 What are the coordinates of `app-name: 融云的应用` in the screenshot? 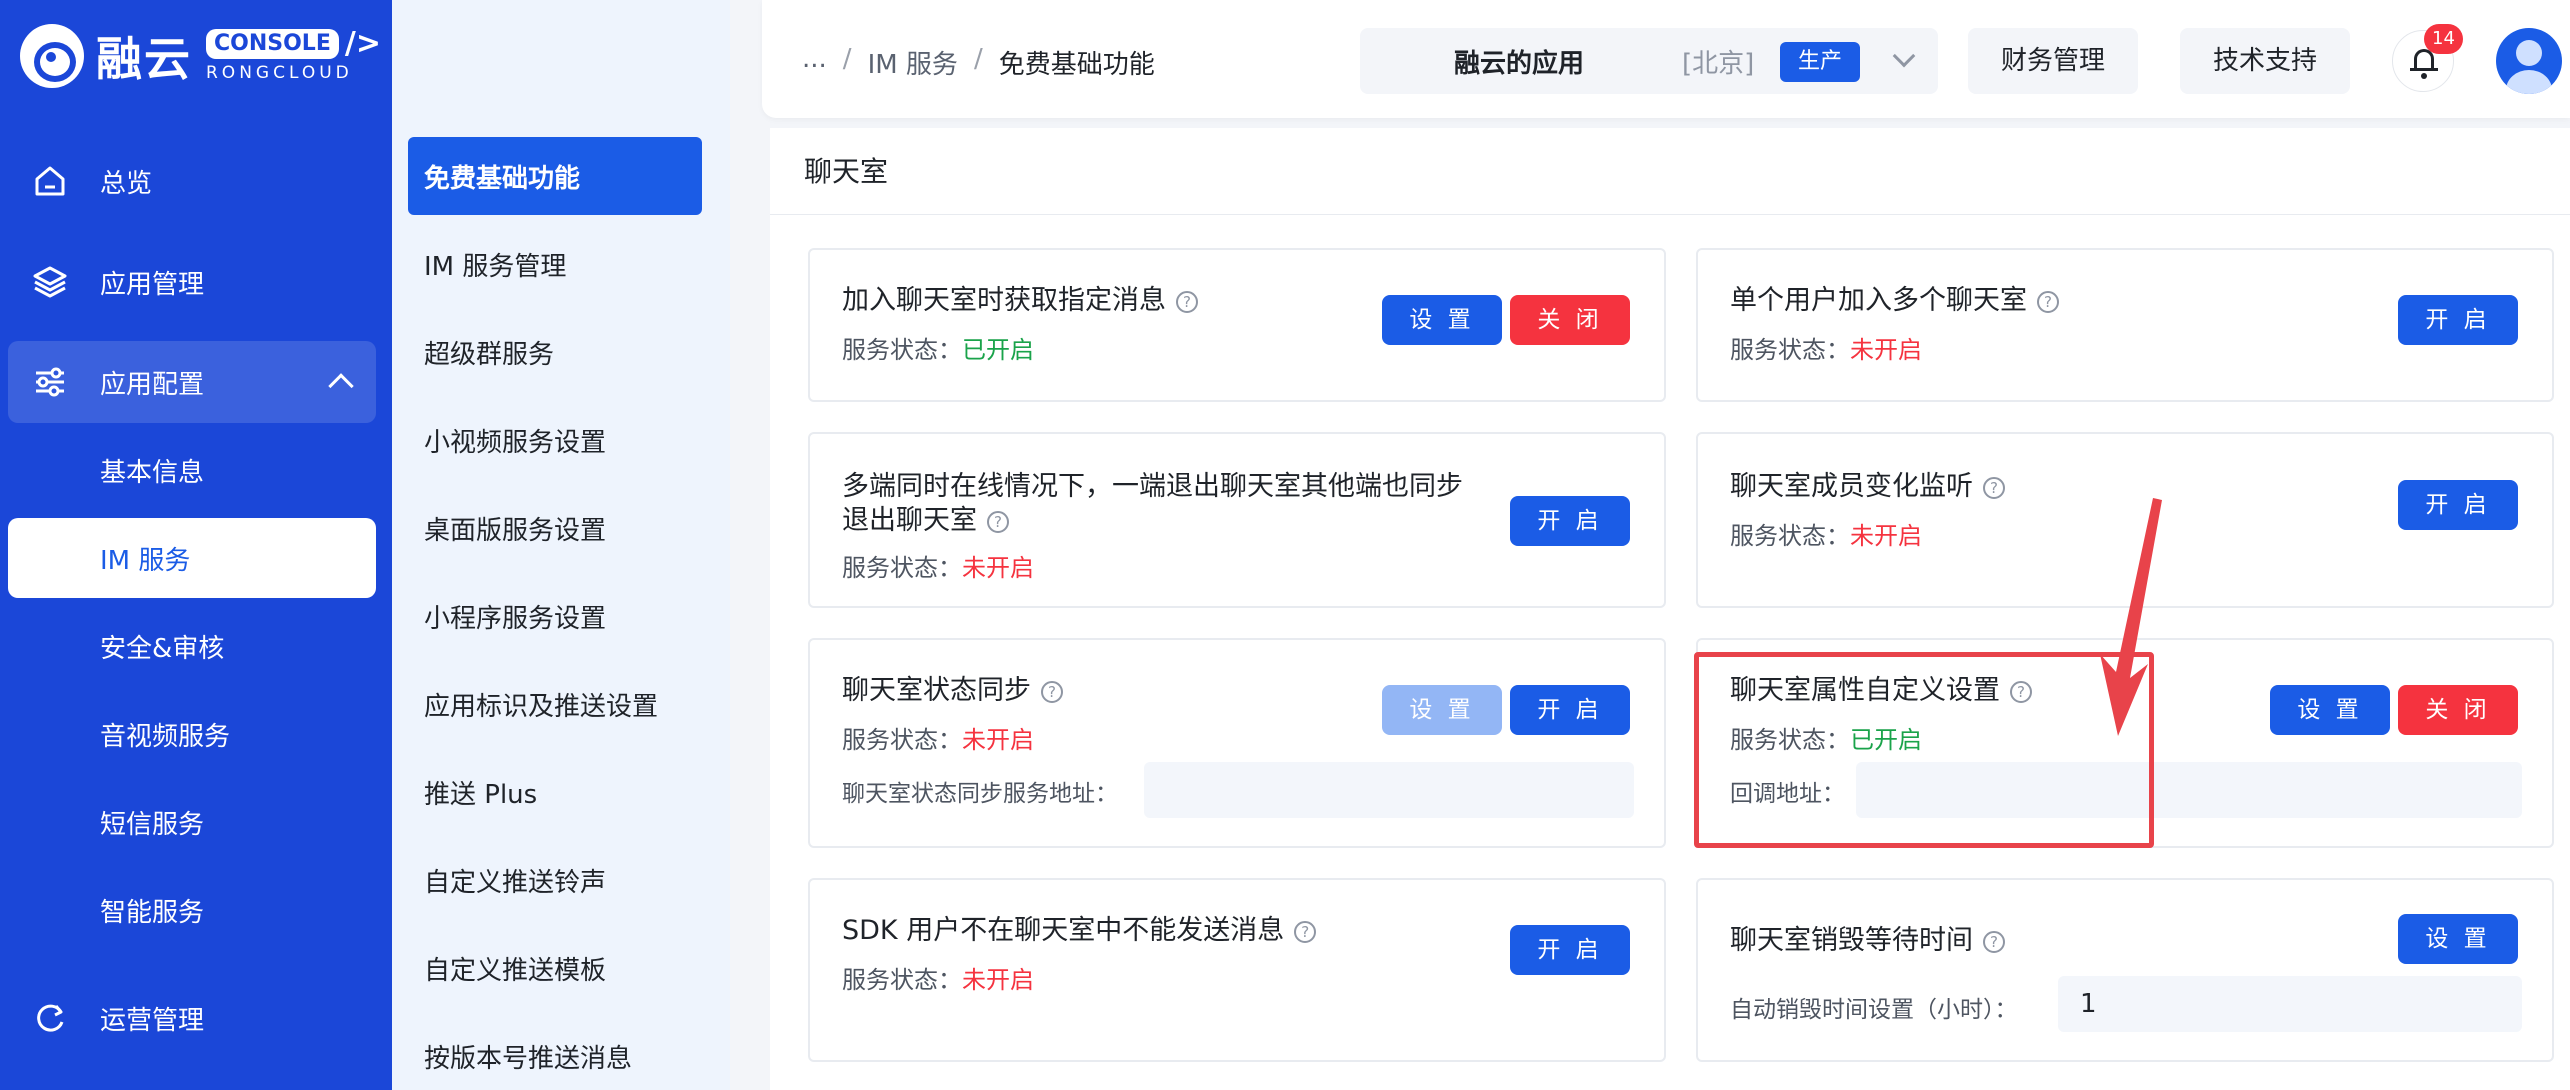 It's located at (1519, 63).